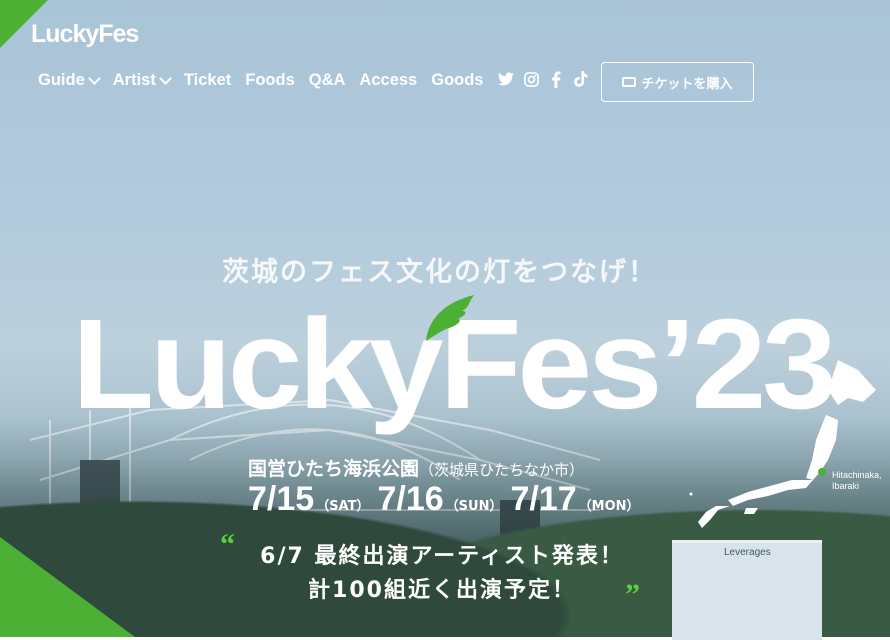  Describe the element at coordinates (506, 79) in the screenshot. I see `twitter-icon` at that location.